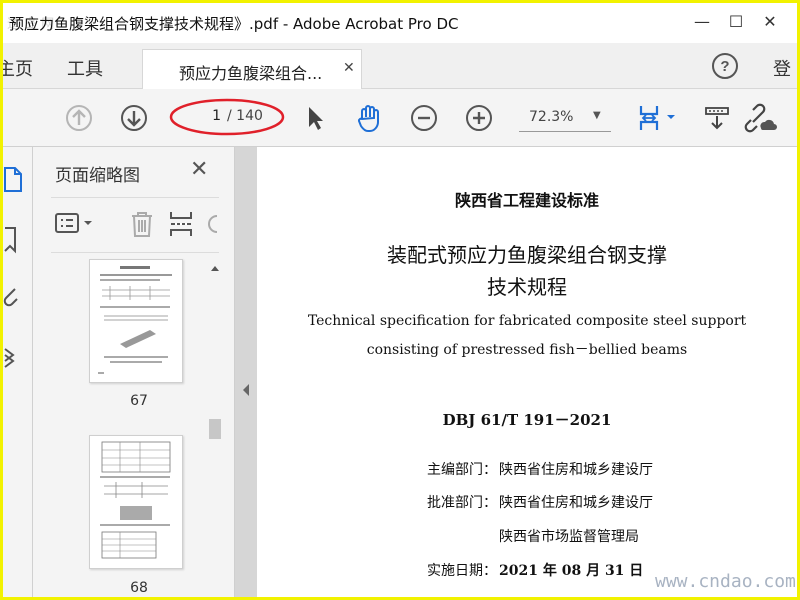 Image resolution: width=800 pixels, height=600 pixels. Describe the element at coordinates (702, 22) in the screenshot. I see `minimize-button: —` at that location.